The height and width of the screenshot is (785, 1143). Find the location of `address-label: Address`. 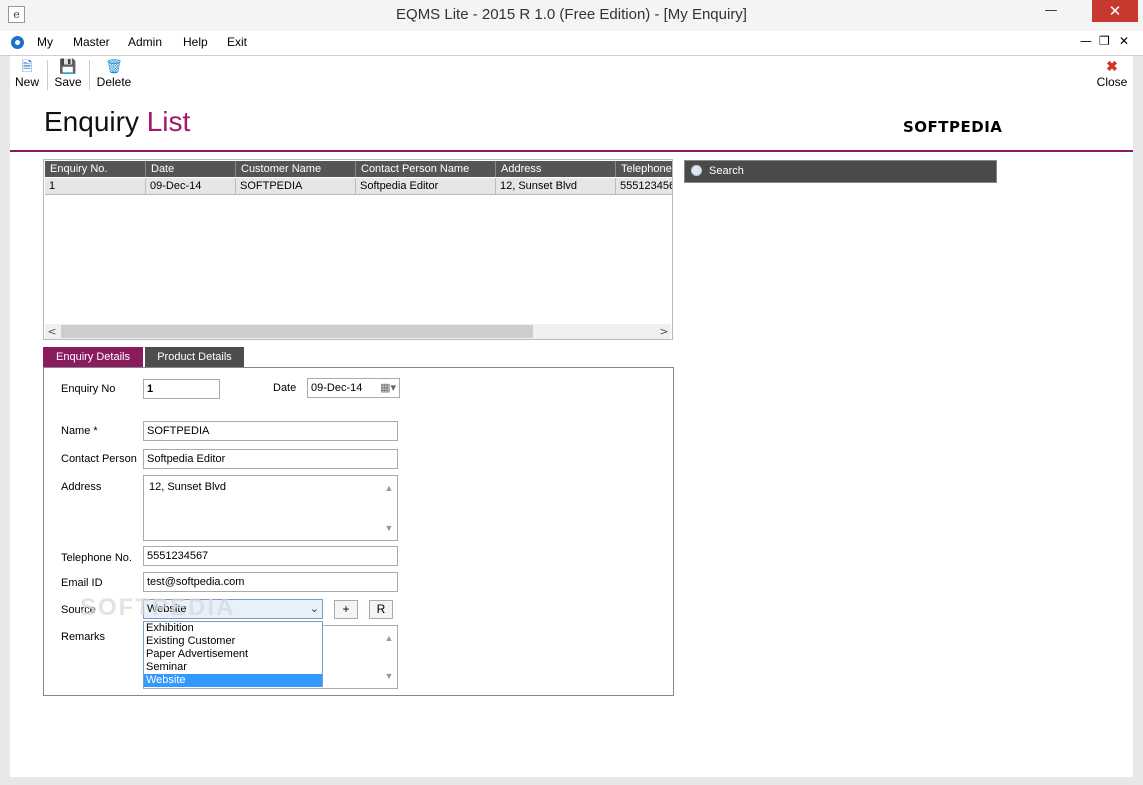

address-label: Address is located at coordinates (81, 487).